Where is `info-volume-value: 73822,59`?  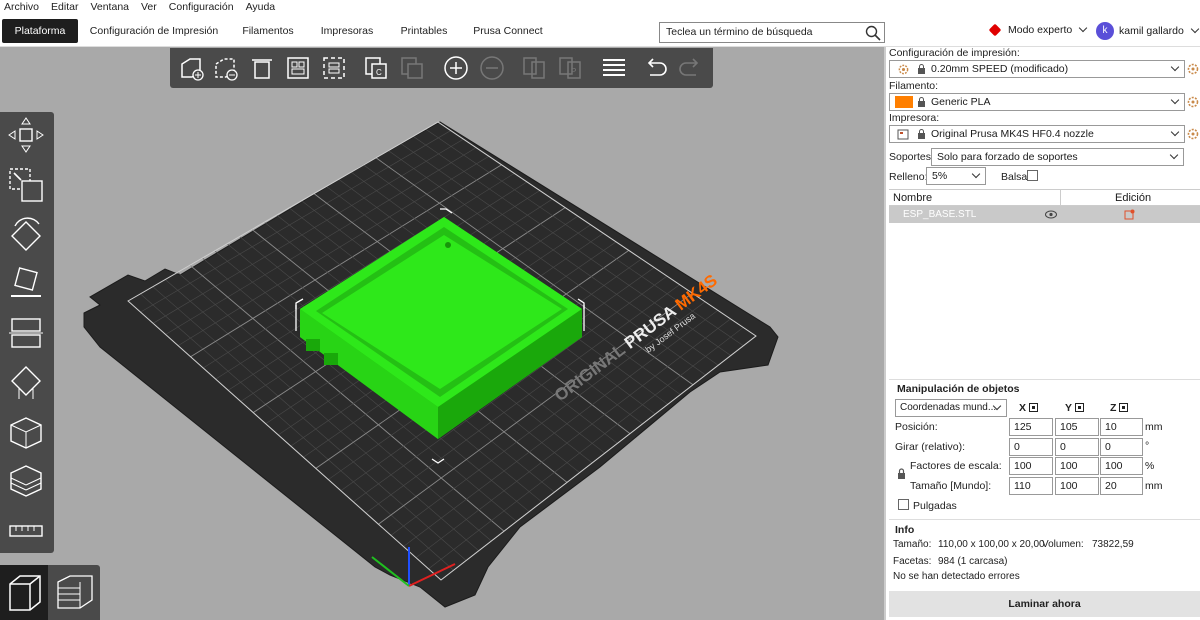 info-volume-value: 73822,59 is located at coordinates (1113, 544).